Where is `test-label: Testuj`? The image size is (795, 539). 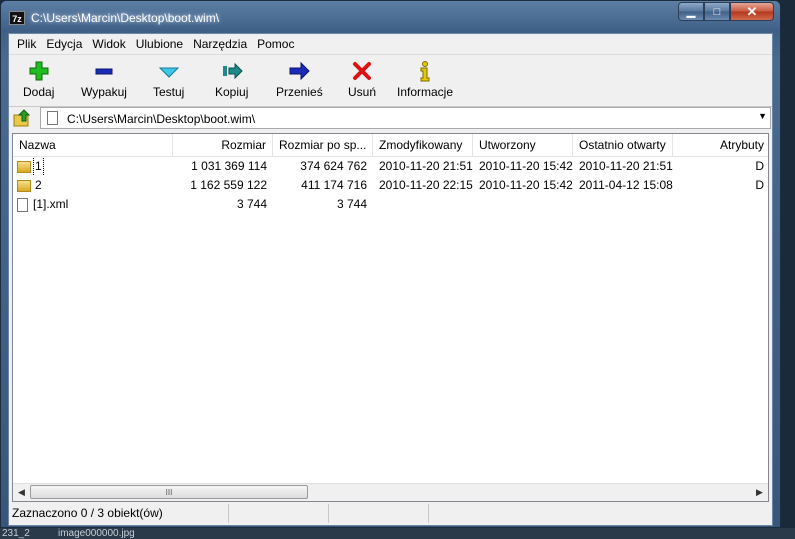 test-label: Testuj is located at coordinates (169, 92).